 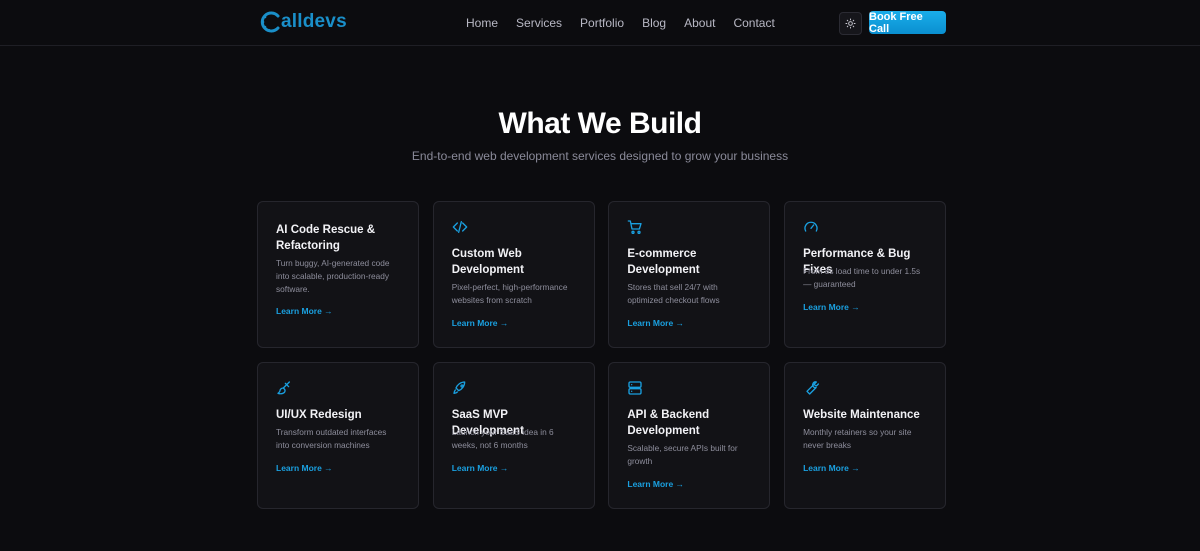 What do you see at coordinates (811, 226) in the screenshot?
I see `gauge-icon` at bounding box center [811, 226].